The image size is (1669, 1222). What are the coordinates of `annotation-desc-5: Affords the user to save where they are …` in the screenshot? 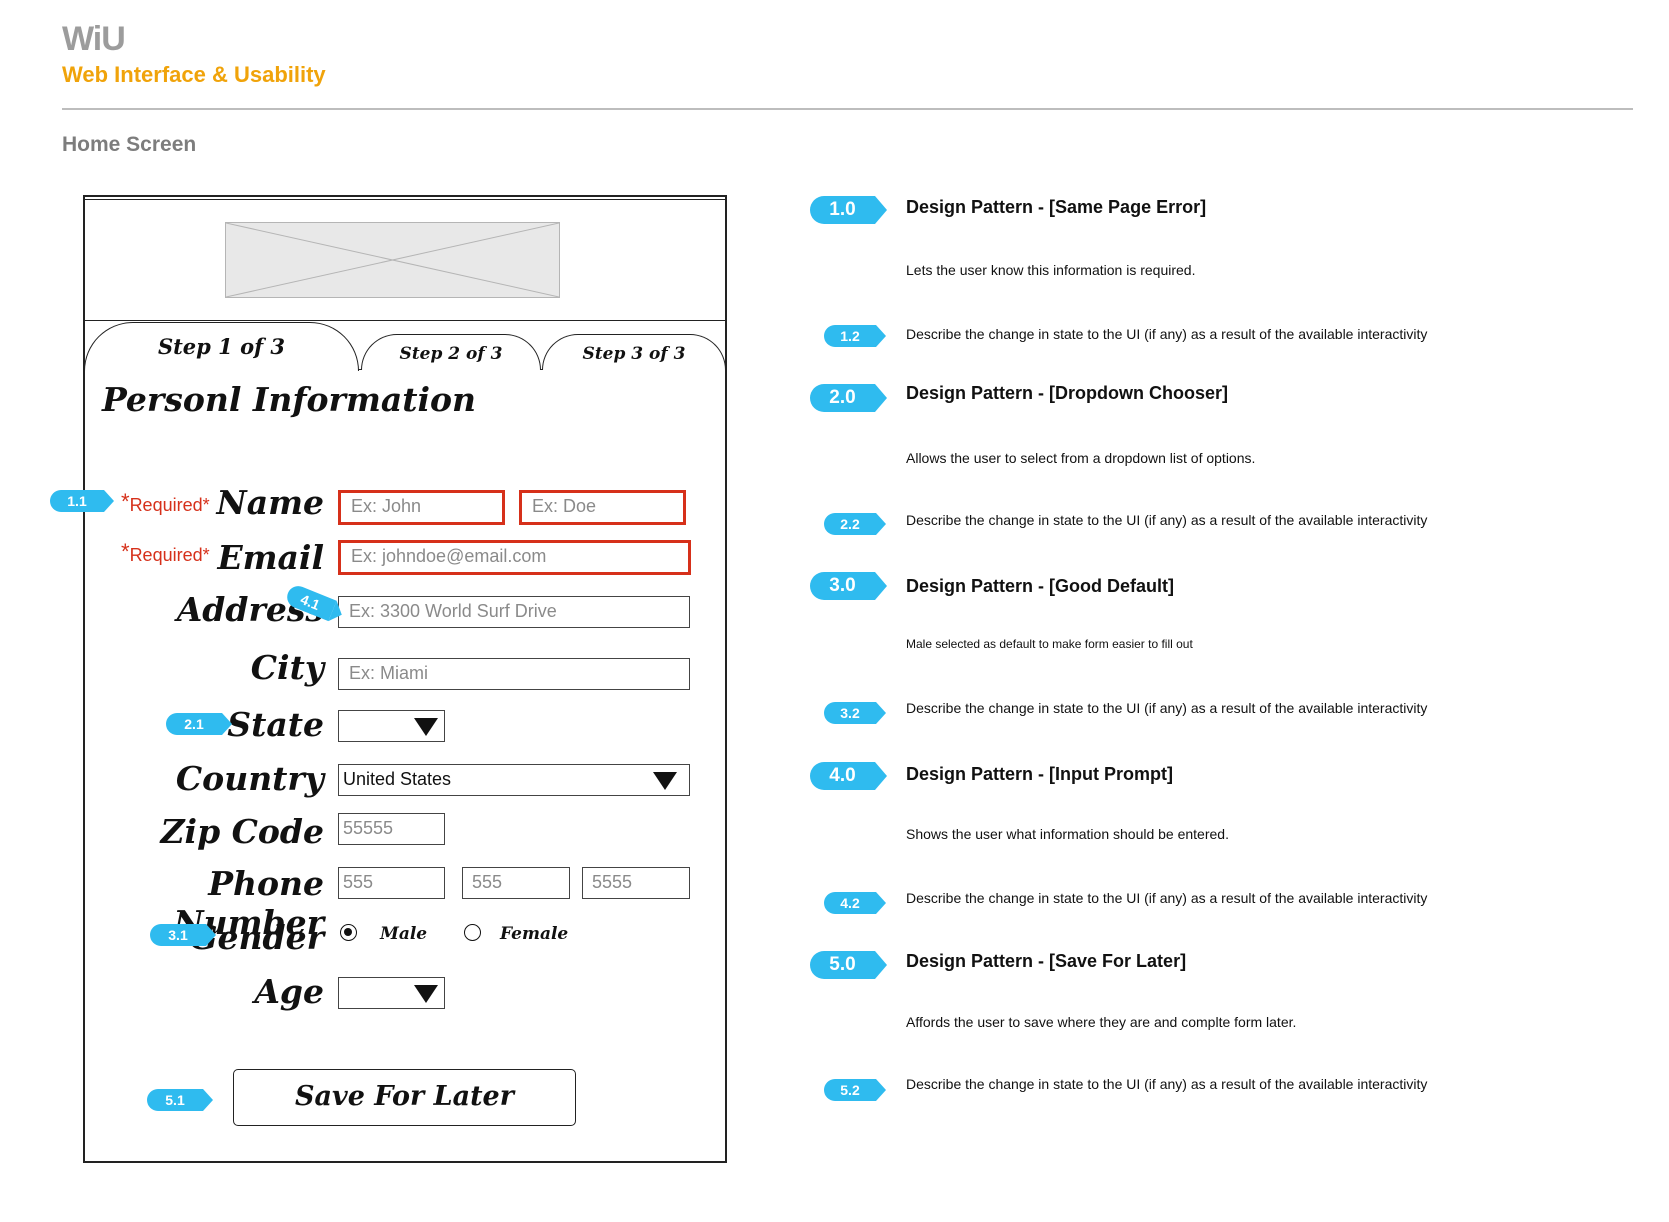 It's located at (1101, 1022).